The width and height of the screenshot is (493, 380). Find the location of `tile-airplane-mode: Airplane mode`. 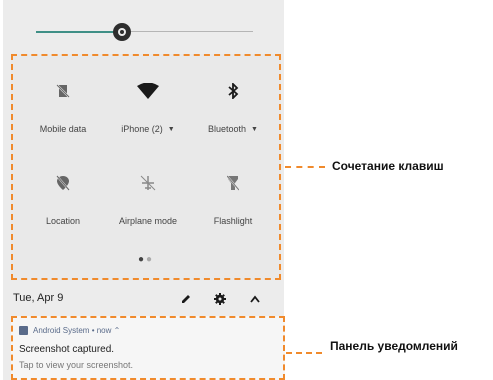

tile-airplane-mode: Airplane mode is located at coordinates (148, 198).